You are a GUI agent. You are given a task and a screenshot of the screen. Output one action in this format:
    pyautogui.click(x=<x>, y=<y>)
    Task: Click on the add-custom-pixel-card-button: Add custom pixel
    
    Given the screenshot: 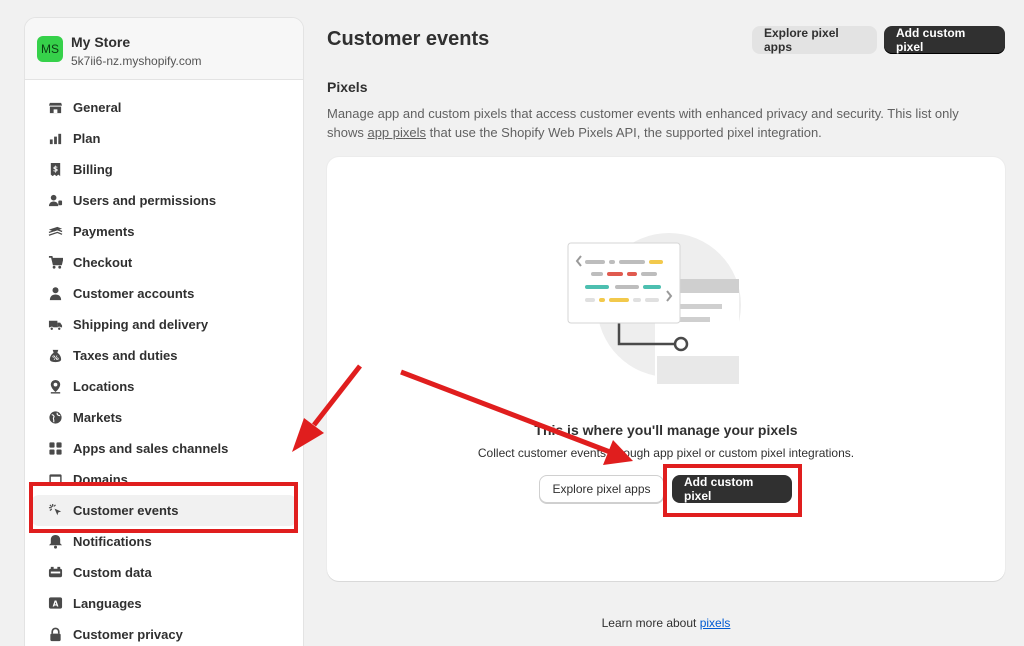 What is the action you would take?
    pyautogui.click(x=732, y=489)
    